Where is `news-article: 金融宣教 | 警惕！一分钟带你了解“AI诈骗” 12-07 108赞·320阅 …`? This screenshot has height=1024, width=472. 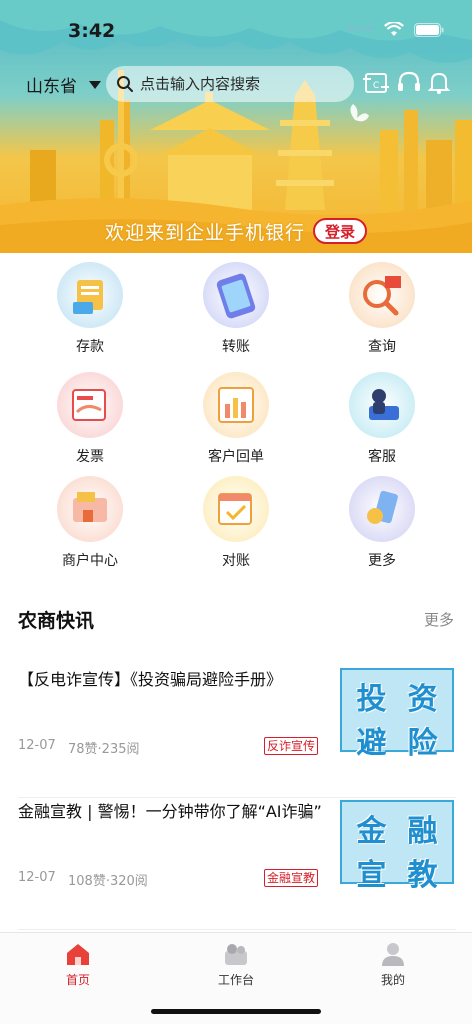
news-article: 金融宣教 | 警惕！一分钟带你了解“AI诈骗” 12-07 108赞·320阅 … is located at coordinates (237, 865).